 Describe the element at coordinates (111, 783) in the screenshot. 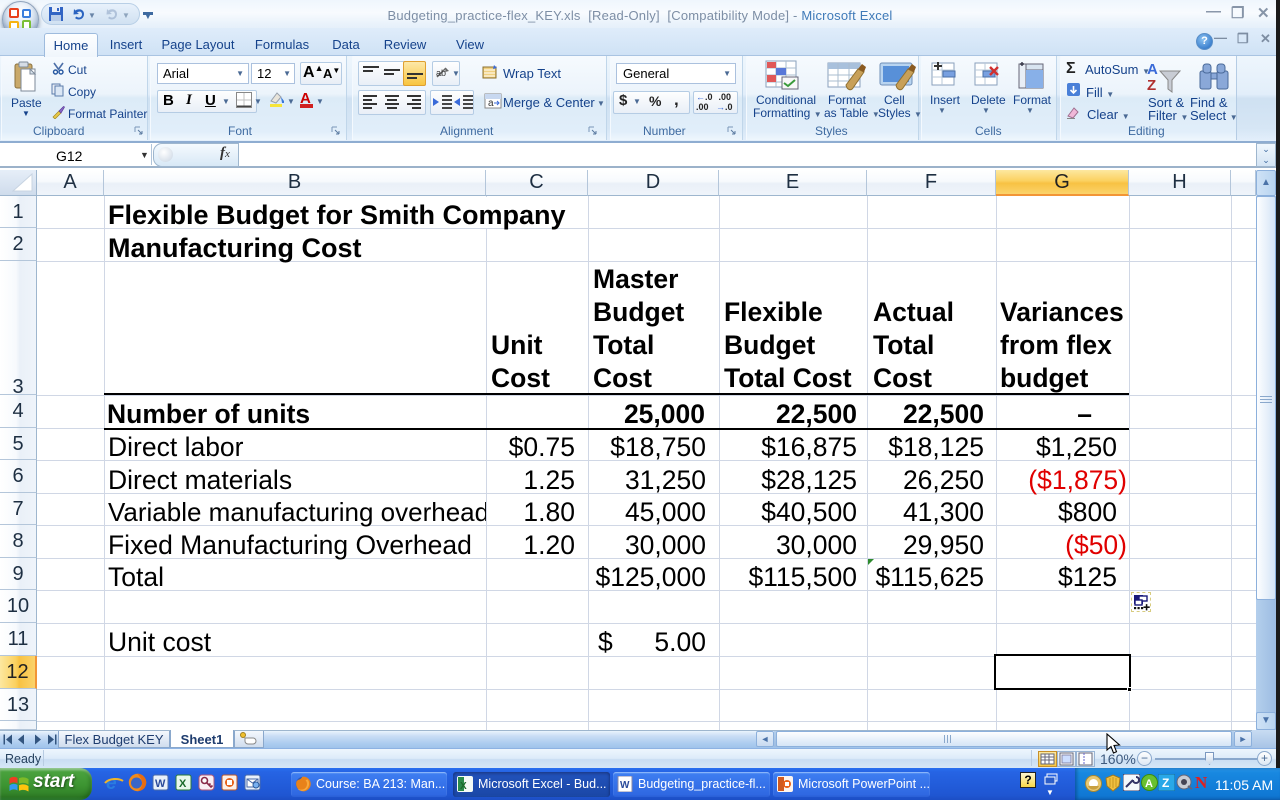

I see `svg-text: e` at that location.